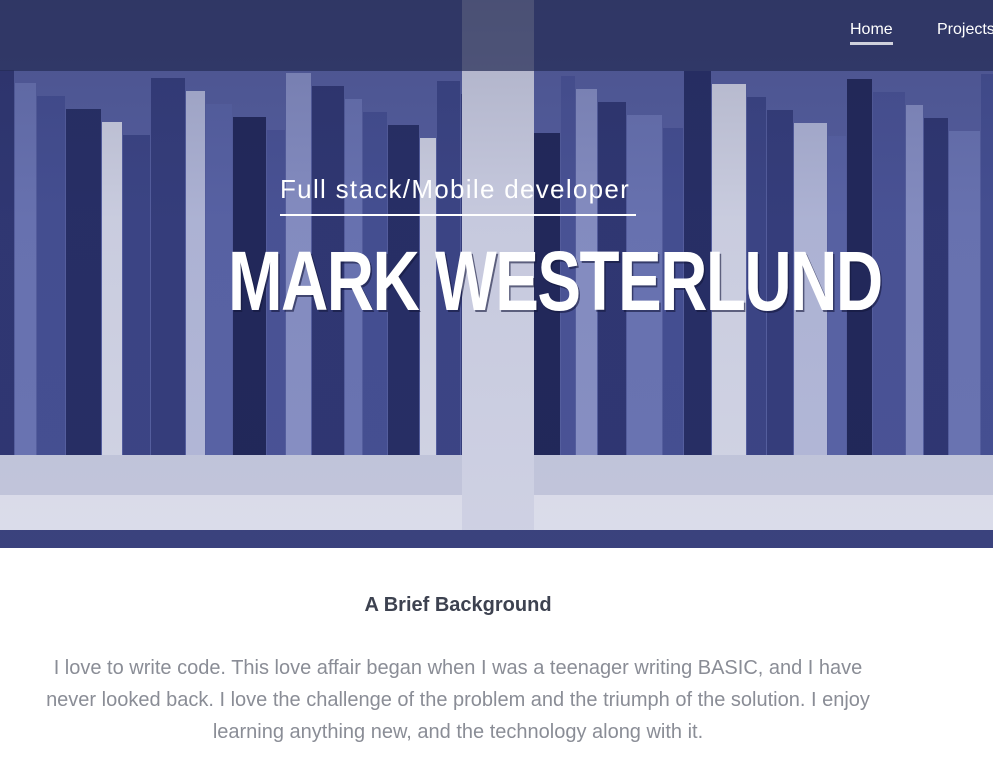 This screenshot has height=769, width=993. What do you see at coordinates (496, 35) in the screenshot?
I see `top-navbar: Home Projects` at bounding box center [496, 35].